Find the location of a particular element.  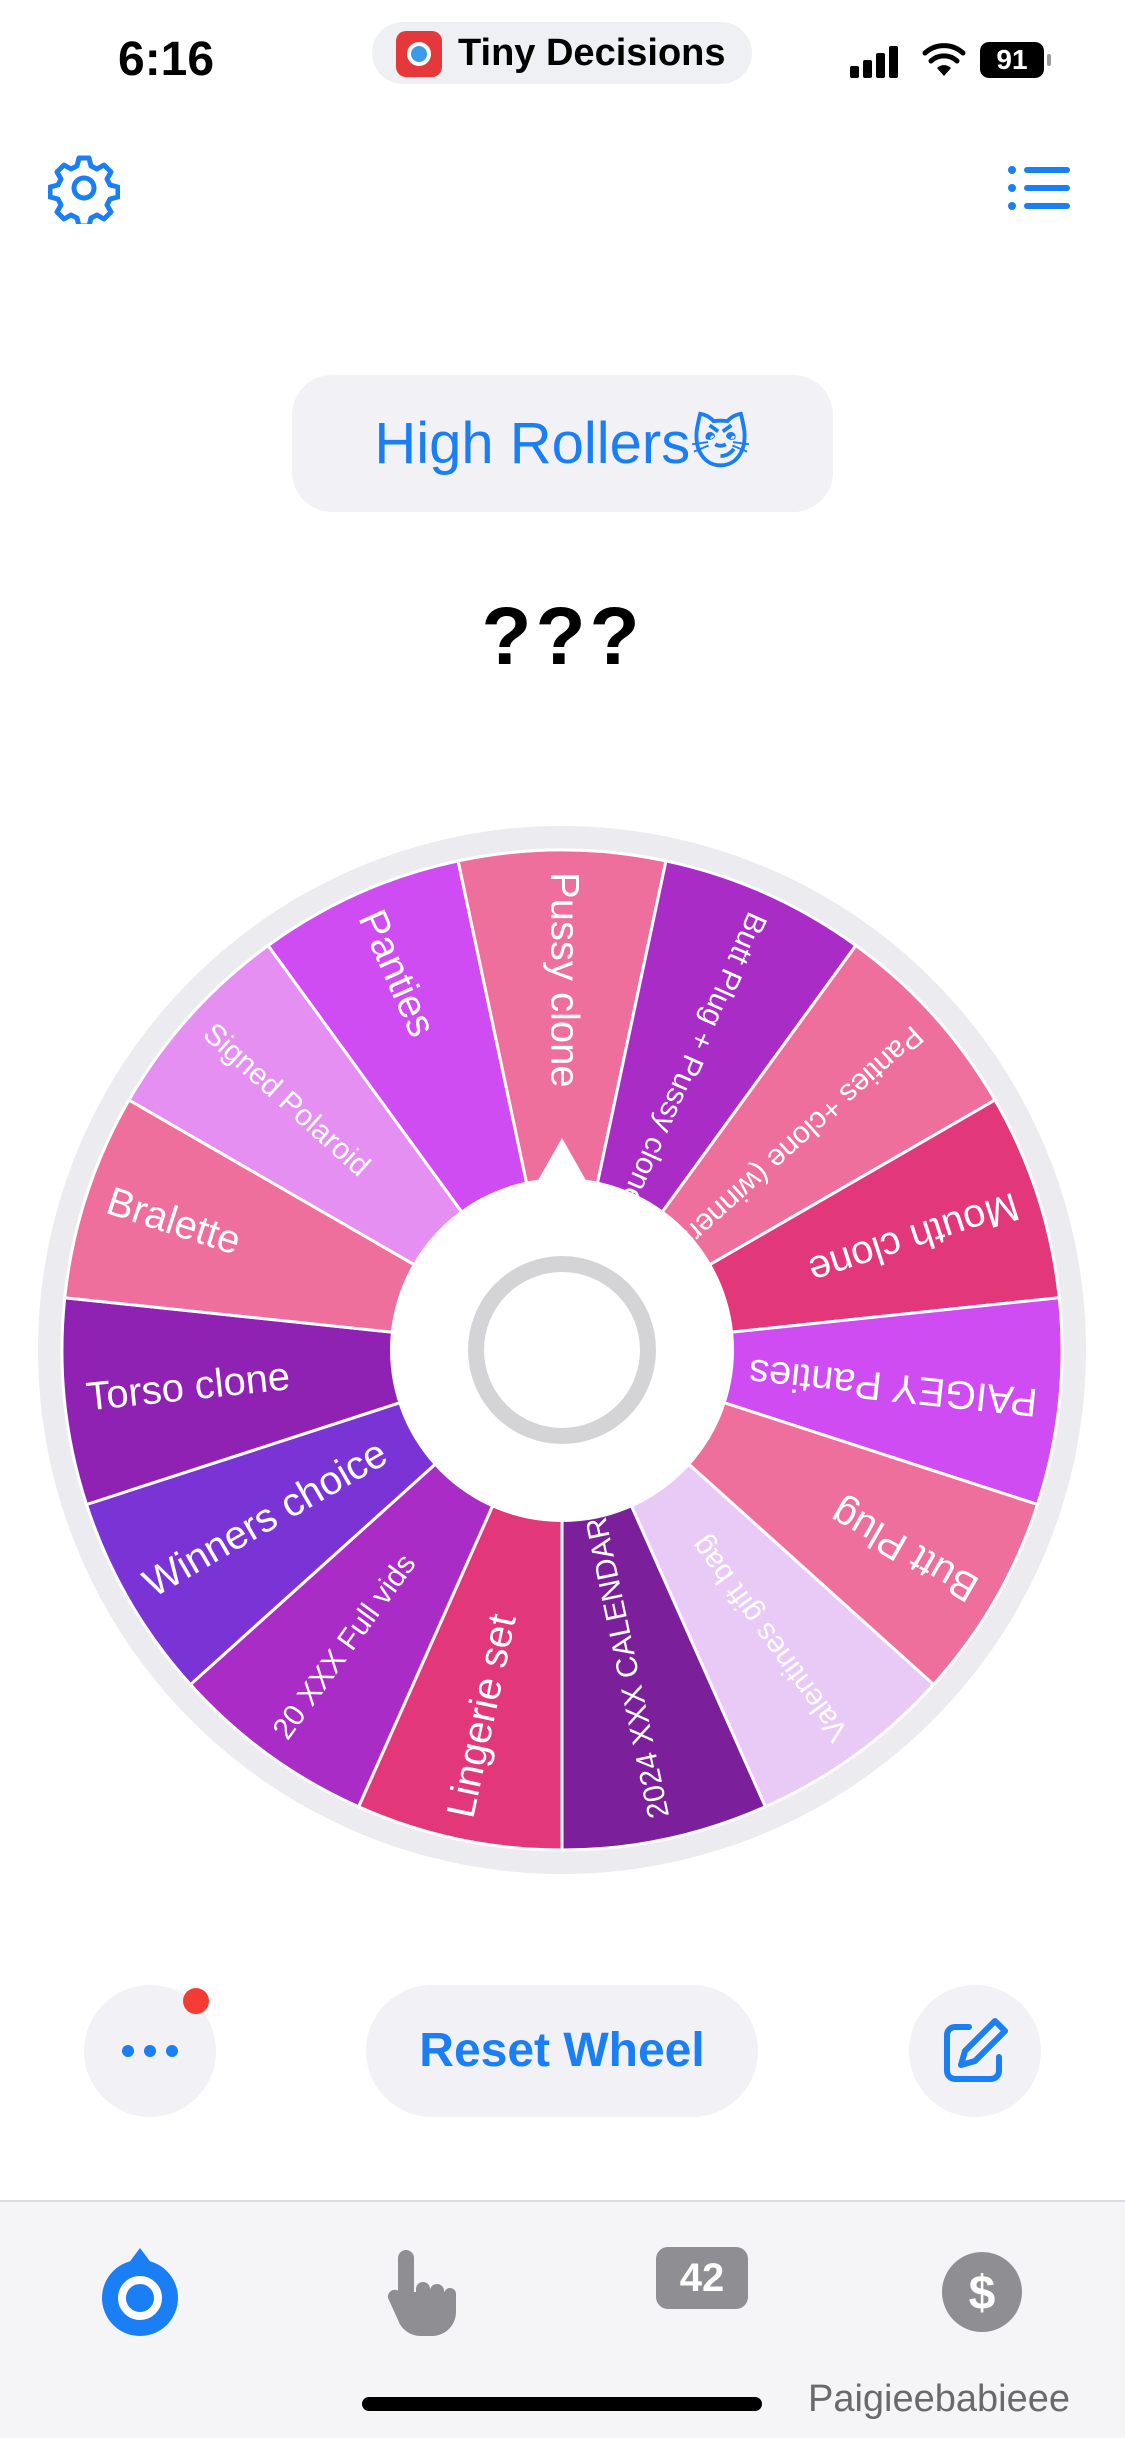

edit-pencil-icon is located at coordinates (976, 2050).